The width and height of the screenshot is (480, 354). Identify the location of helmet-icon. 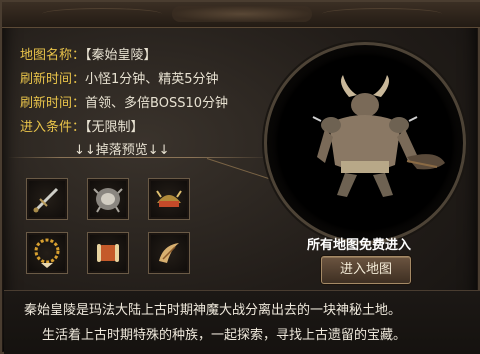
(169, 198).